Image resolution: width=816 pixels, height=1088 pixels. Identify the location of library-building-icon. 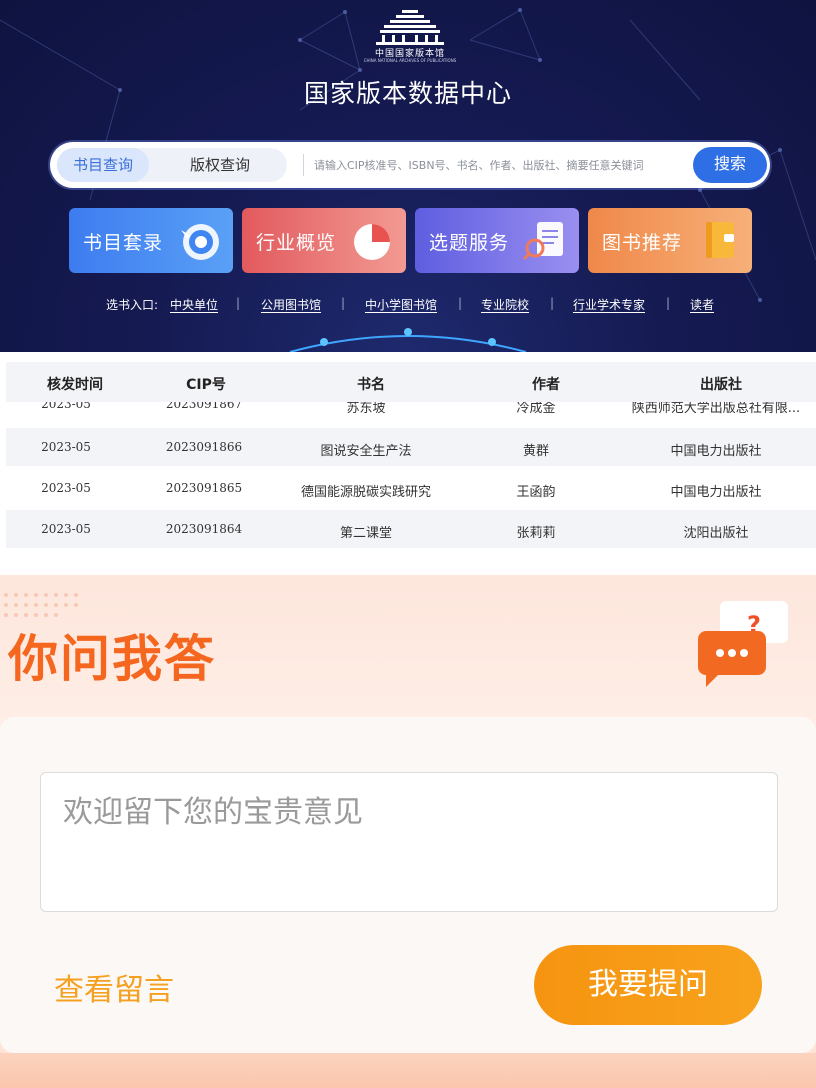
(410, 27).